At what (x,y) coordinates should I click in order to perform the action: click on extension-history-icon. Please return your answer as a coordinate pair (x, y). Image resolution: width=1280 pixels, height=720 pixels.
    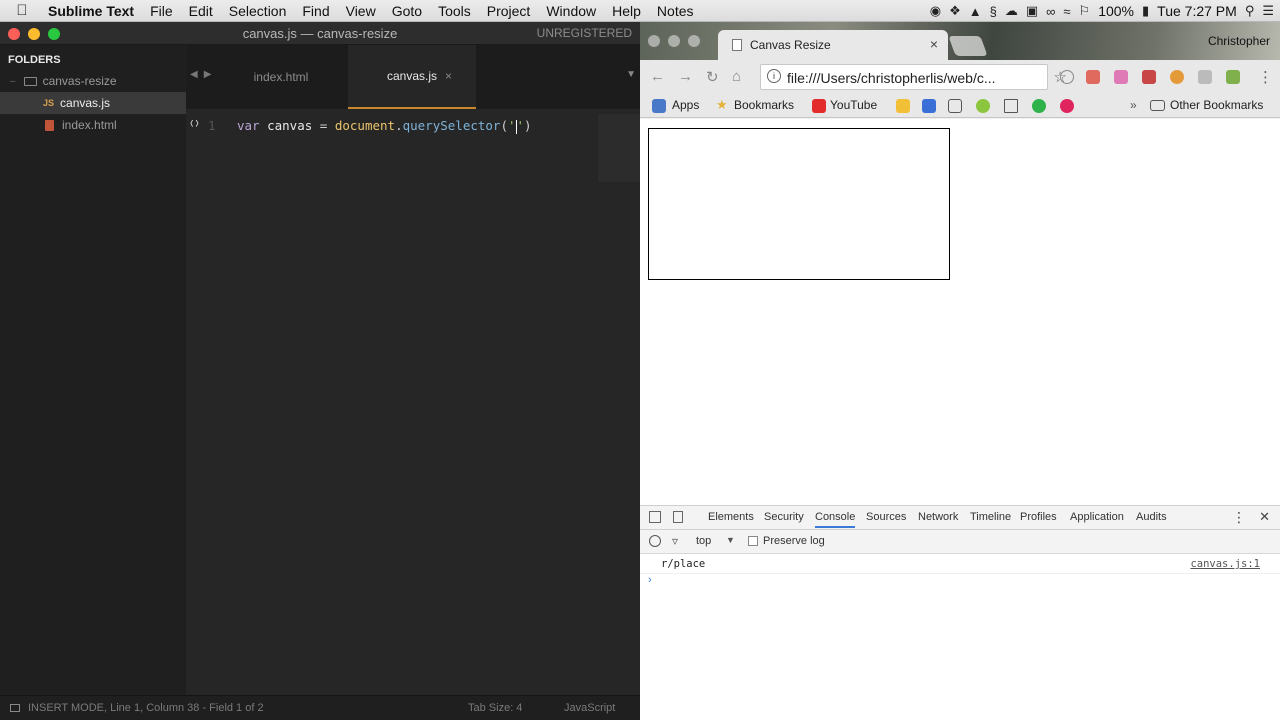
    Looking at the image, I should click on (1067, 77).